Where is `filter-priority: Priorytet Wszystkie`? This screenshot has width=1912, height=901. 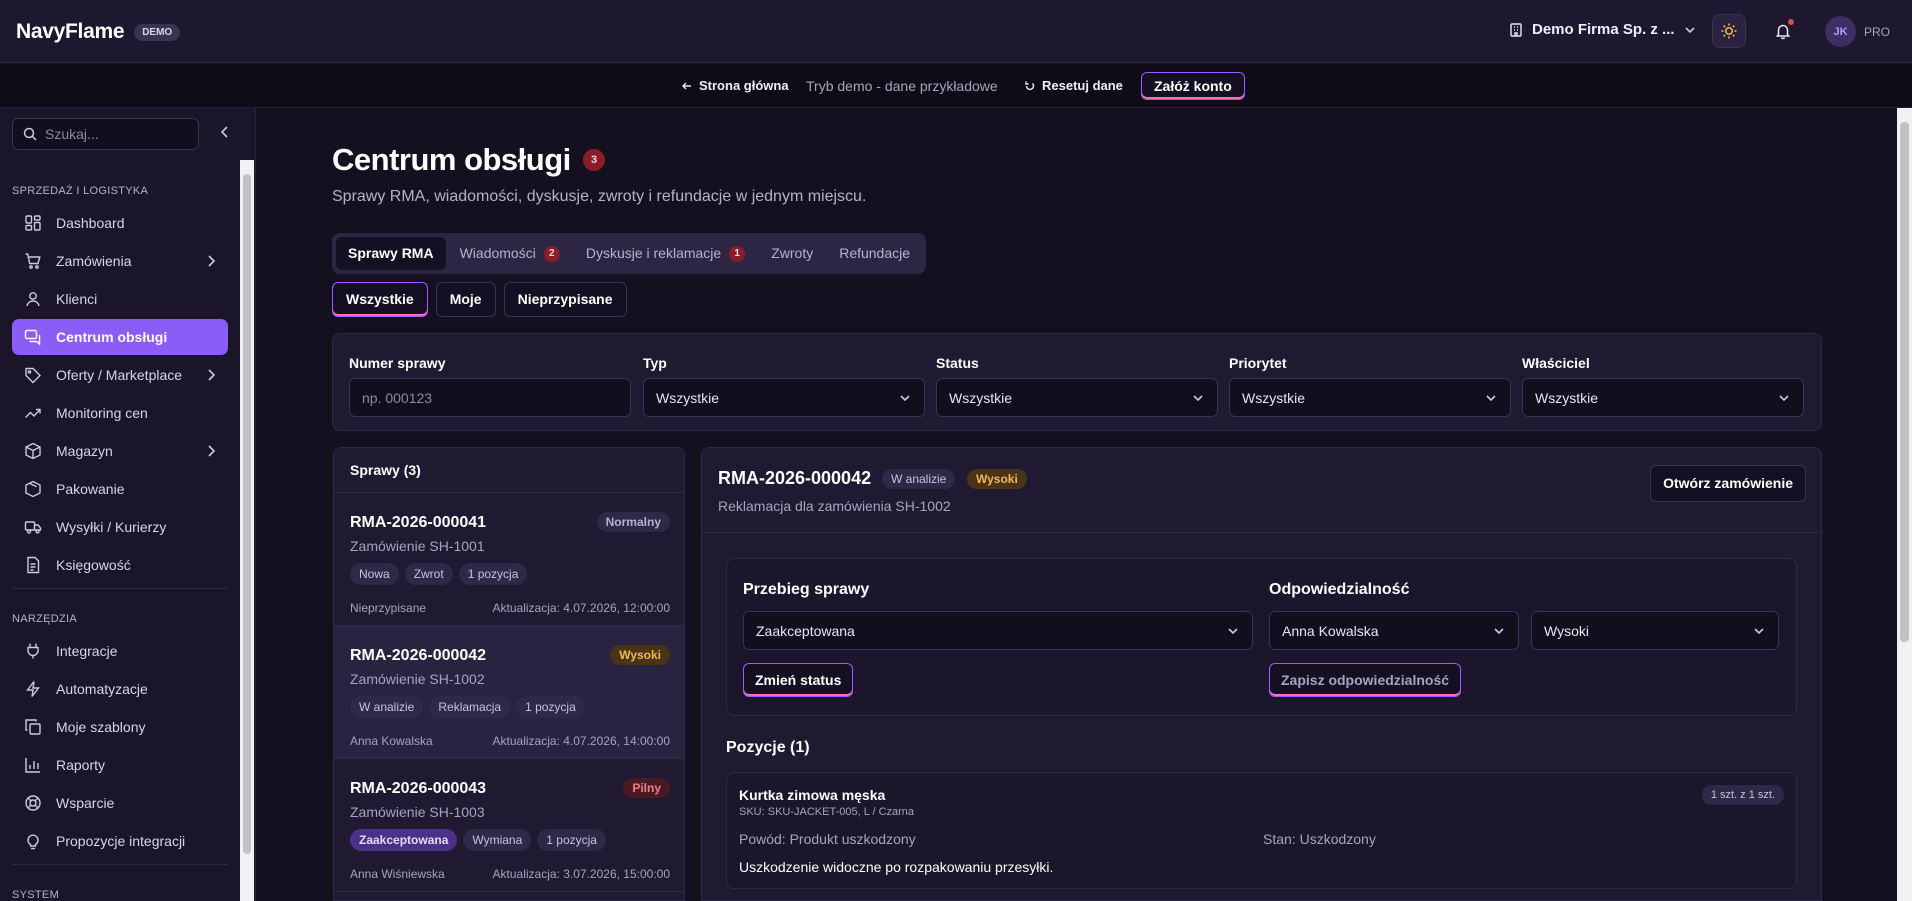 filter-priority: Priorytet Wszystkie is located at coordinates (1370, 386).